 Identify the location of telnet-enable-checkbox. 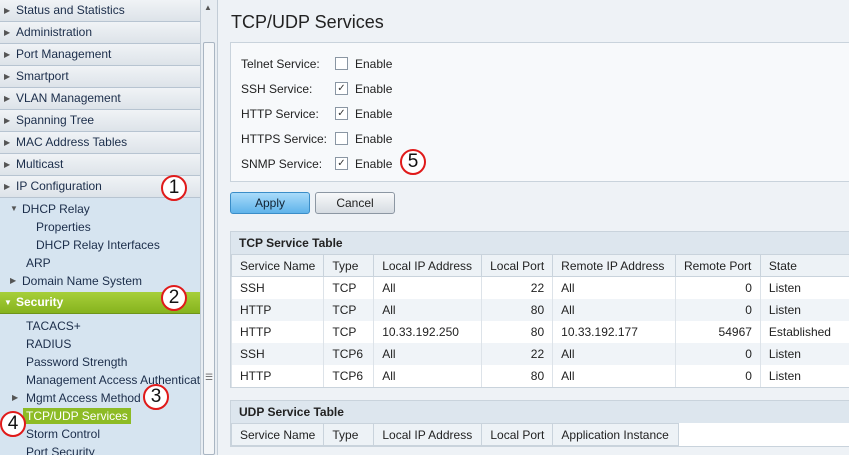
(341, 63).